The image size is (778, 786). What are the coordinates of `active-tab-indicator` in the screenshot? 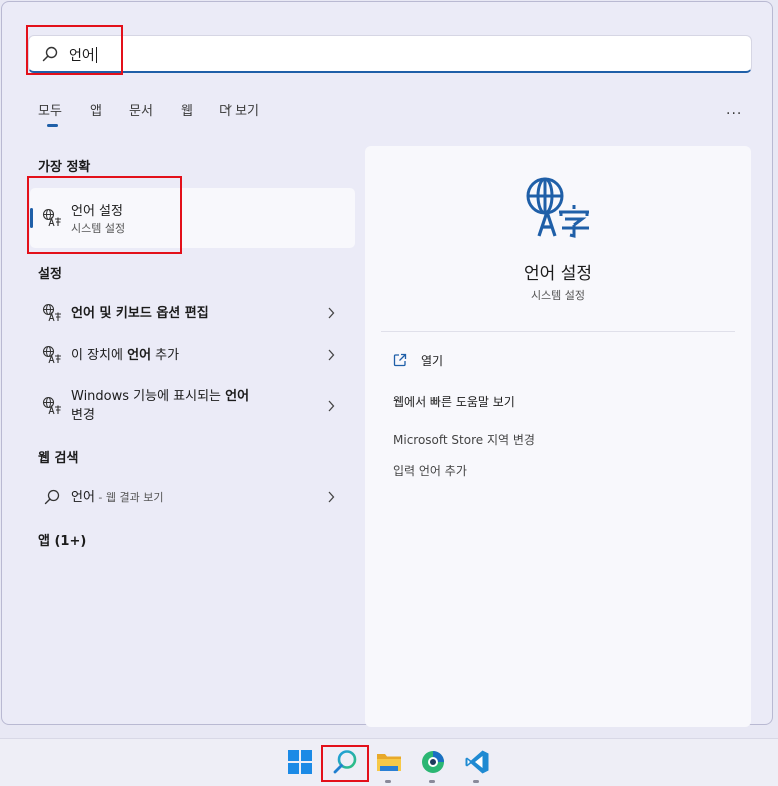 It's located at (52, 125).